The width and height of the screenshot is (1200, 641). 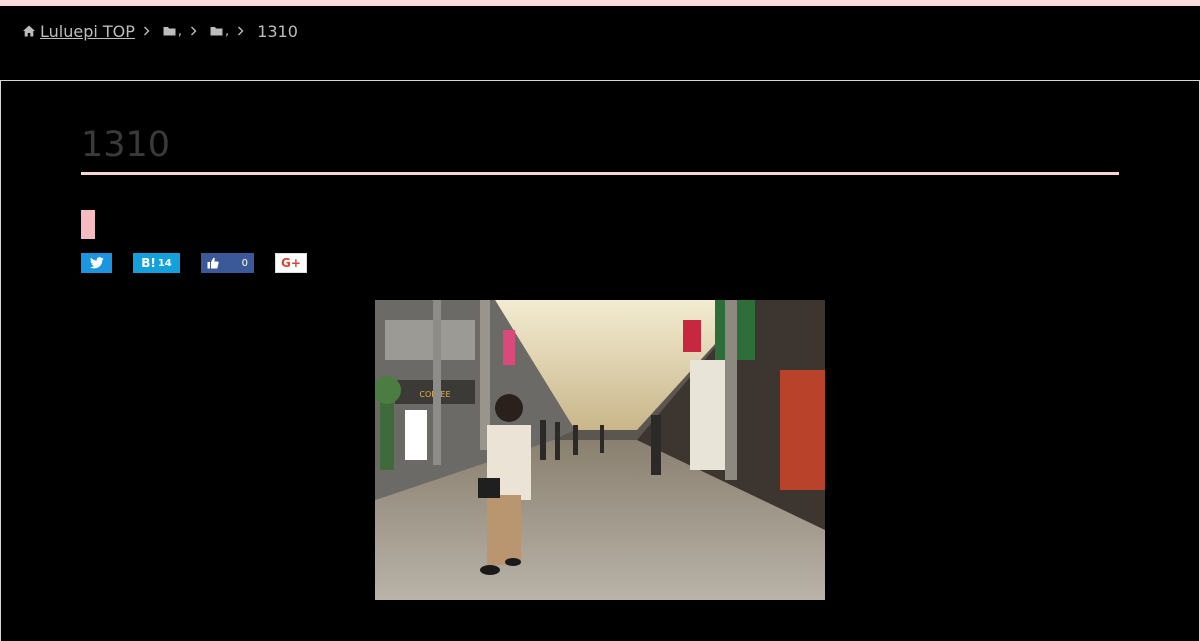 What do you see at coordinates (29, 31) in the screenshot?
I see `home-icon` at bounding box center [29, 31].